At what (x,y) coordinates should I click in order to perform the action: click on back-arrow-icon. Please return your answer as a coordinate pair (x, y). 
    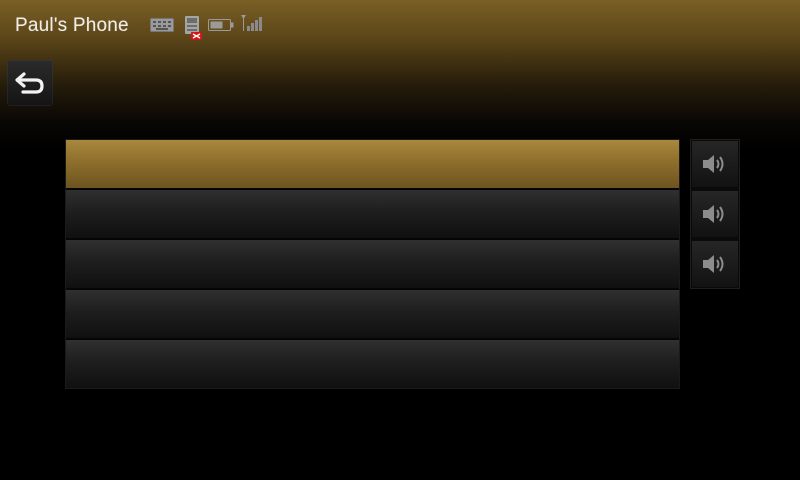
    Looking at the image, I should click on (29, 83).